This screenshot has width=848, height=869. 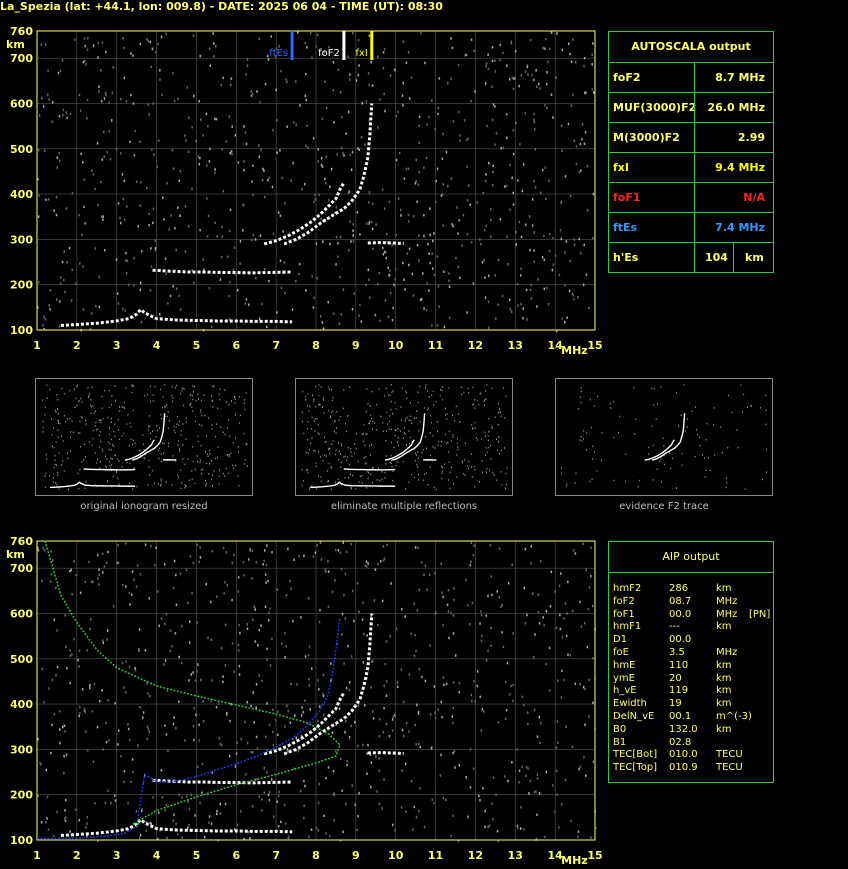 I want to click on aip-param-value: 00.0, so click(x=680, y=614).